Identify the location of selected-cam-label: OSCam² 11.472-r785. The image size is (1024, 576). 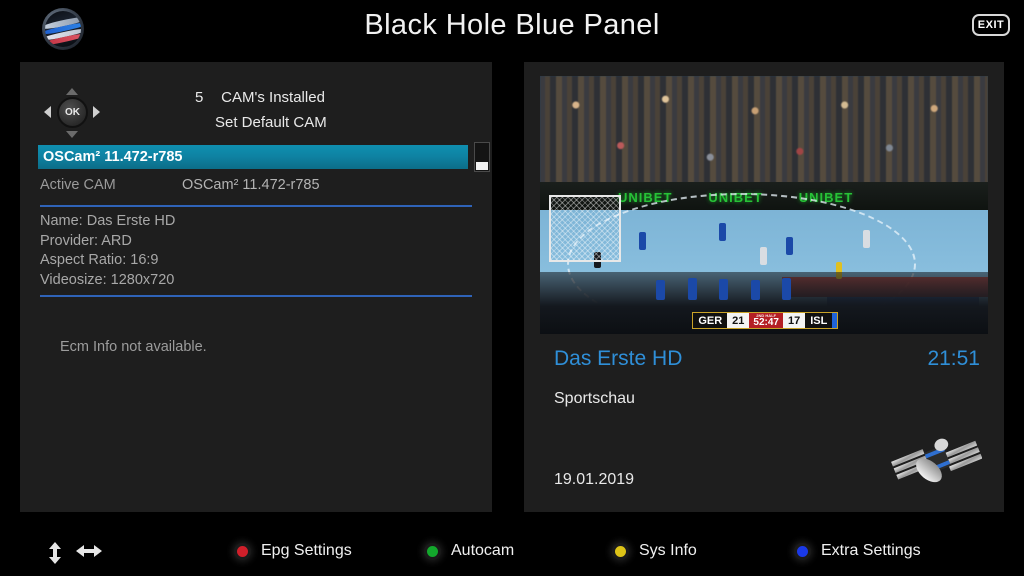
(113, 157).